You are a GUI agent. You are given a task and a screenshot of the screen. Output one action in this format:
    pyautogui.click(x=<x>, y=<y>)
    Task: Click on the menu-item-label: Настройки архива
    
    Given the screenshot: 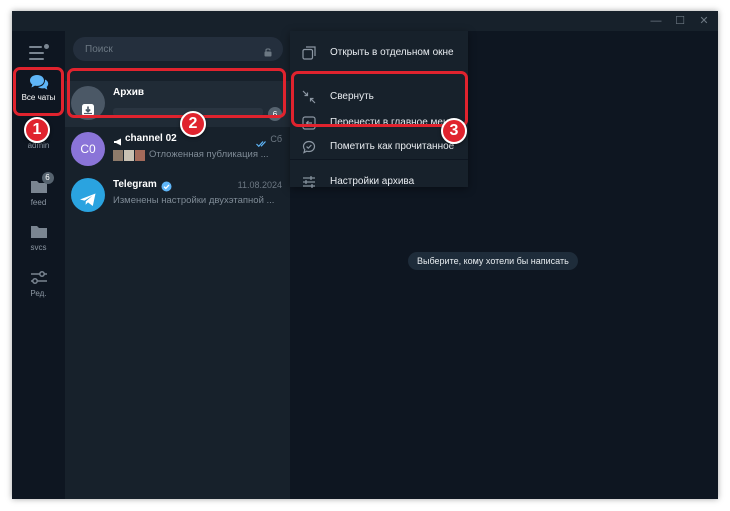 What is the action you would take?
    pyautogui.click(x=372, y=181)
    